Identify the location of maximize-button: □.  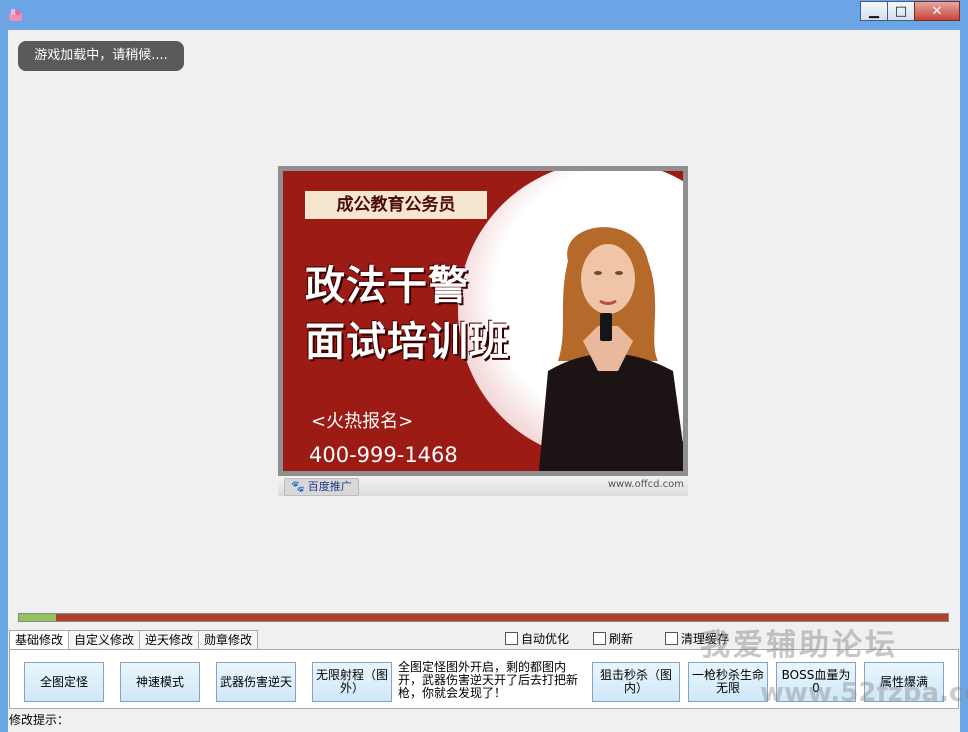
(901, 11).